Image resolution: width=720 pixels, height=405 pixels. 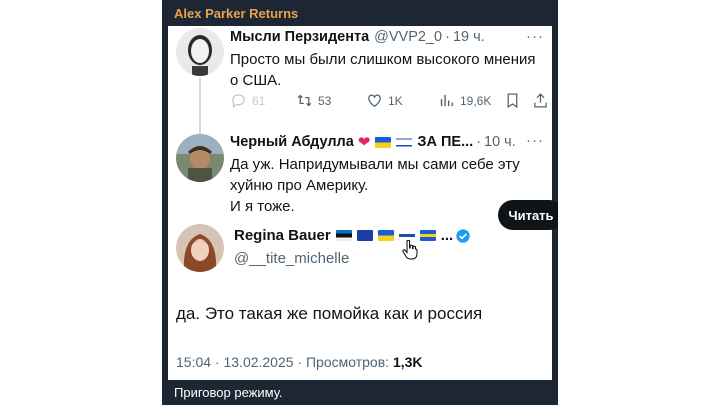 What do you see at coordinates (299, 37) in the screenshot?
I see `display-name: Мысли Перзидента` at bounding box center [299, 37].